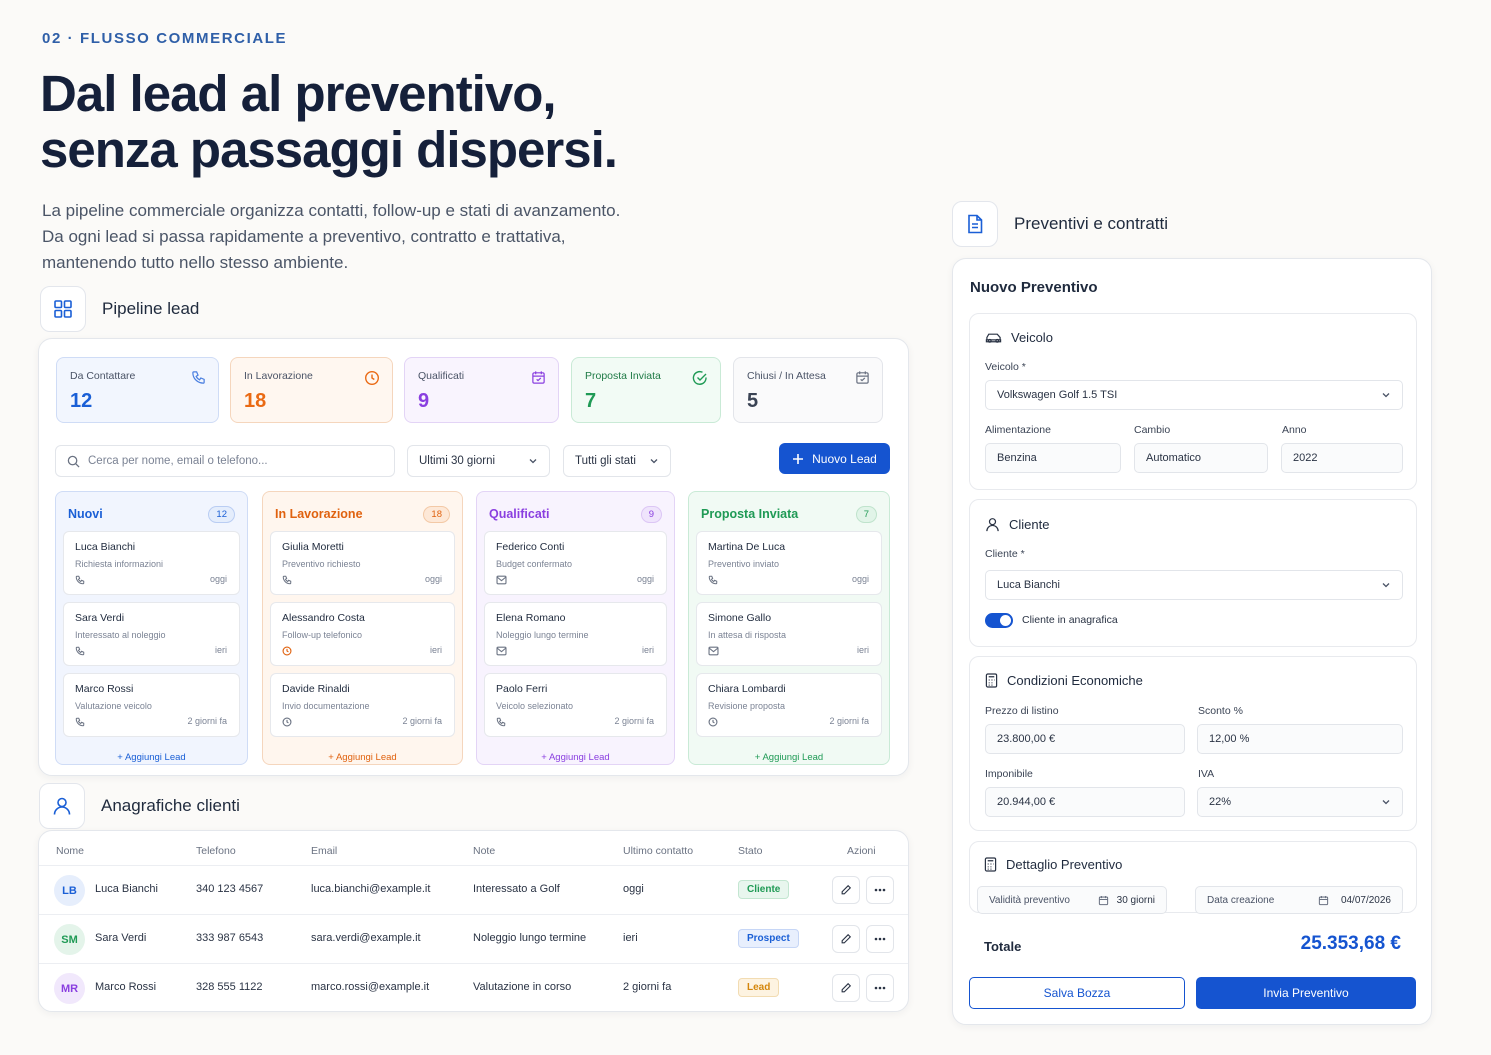 This screenshot has height=1055, width=1491. What do you see at coordinates (575, 563) in the screenshot?
I see `lead-card: Federico Conti Budget confermato oggi` at bounding box center [575, 563].